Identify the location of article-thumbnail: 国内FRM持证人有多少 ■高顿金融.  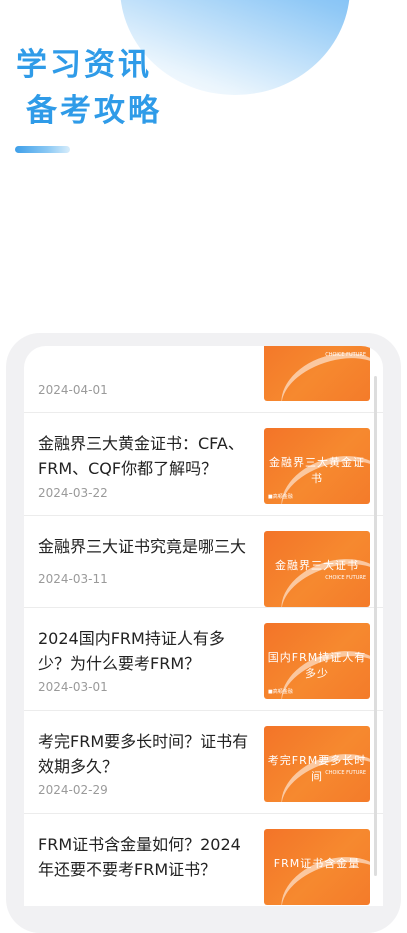
(317, 661).